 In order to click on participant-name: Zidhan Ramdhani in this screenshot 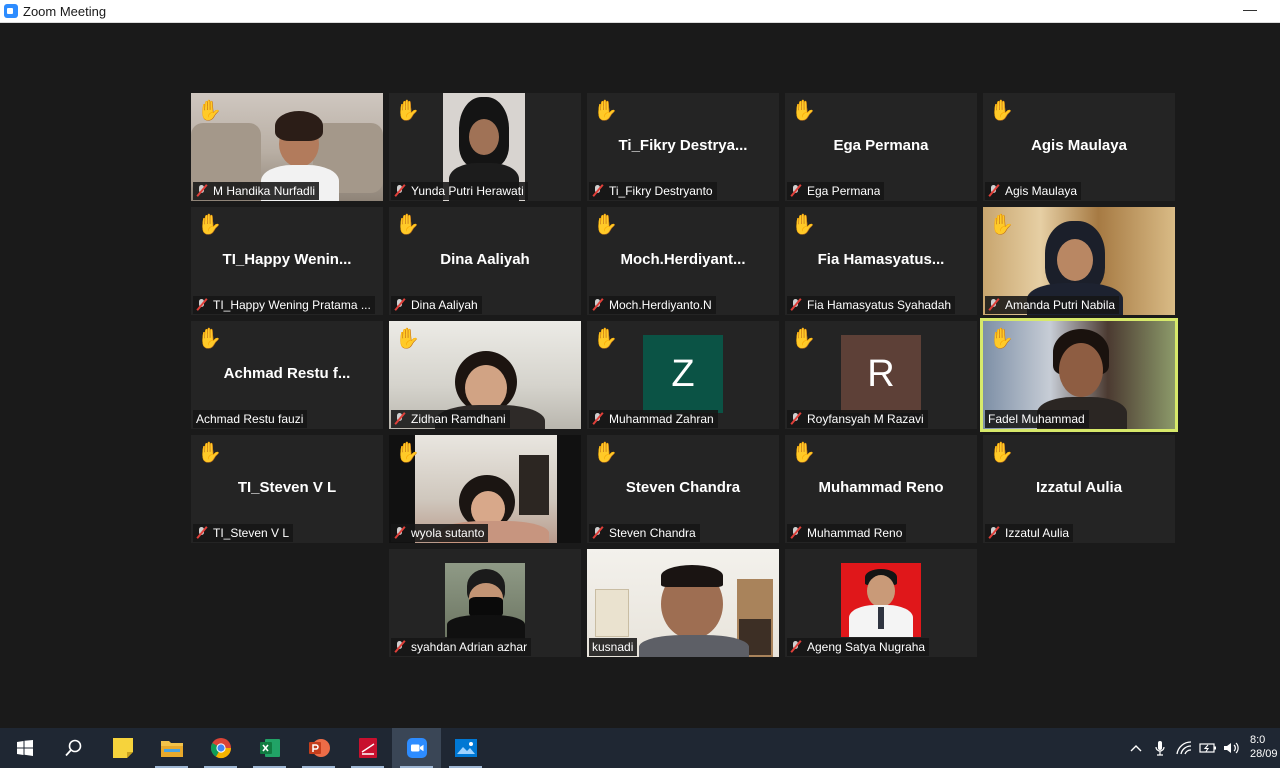, I will do `click(458, 419)`.